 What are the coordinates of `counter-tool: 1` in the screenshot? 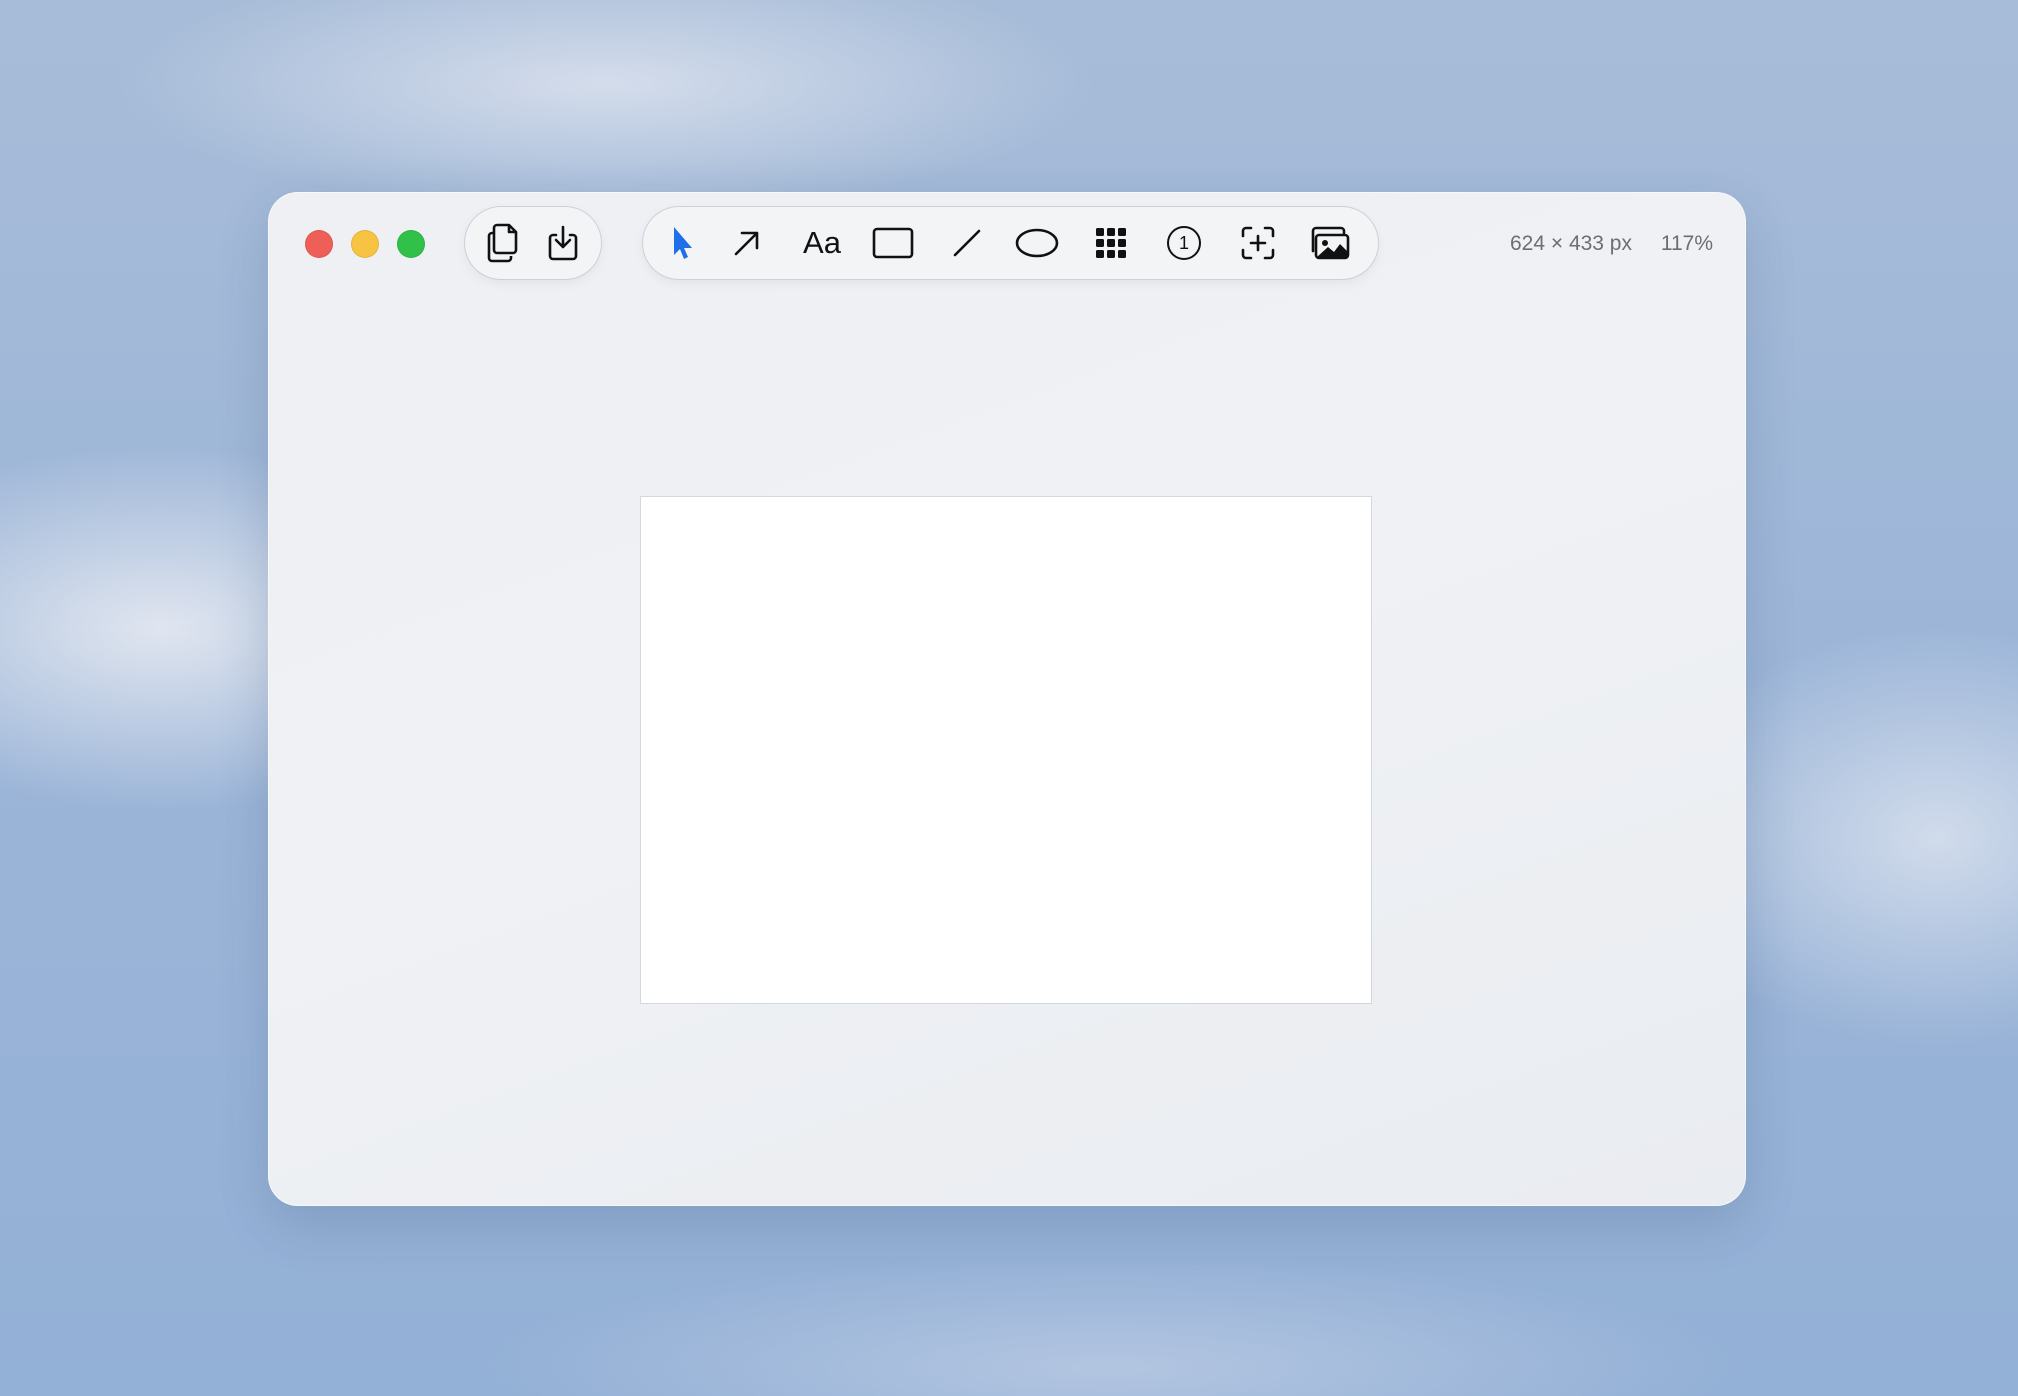 It's located at (1184, 243).